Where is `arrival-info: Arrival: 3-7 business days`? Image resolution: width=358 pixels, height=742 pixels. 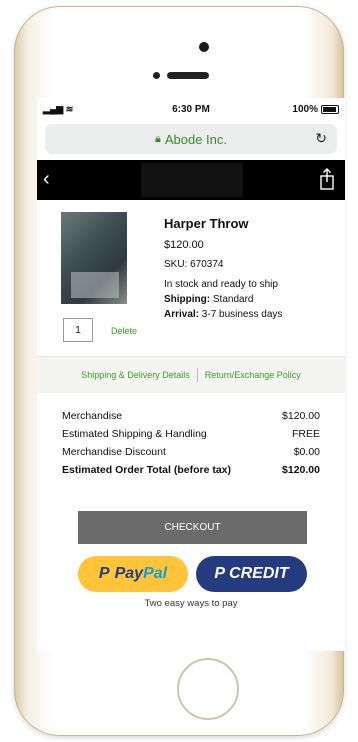 arrival-info: Arrival: 3-7 business days is located at coordinates (223, 314).